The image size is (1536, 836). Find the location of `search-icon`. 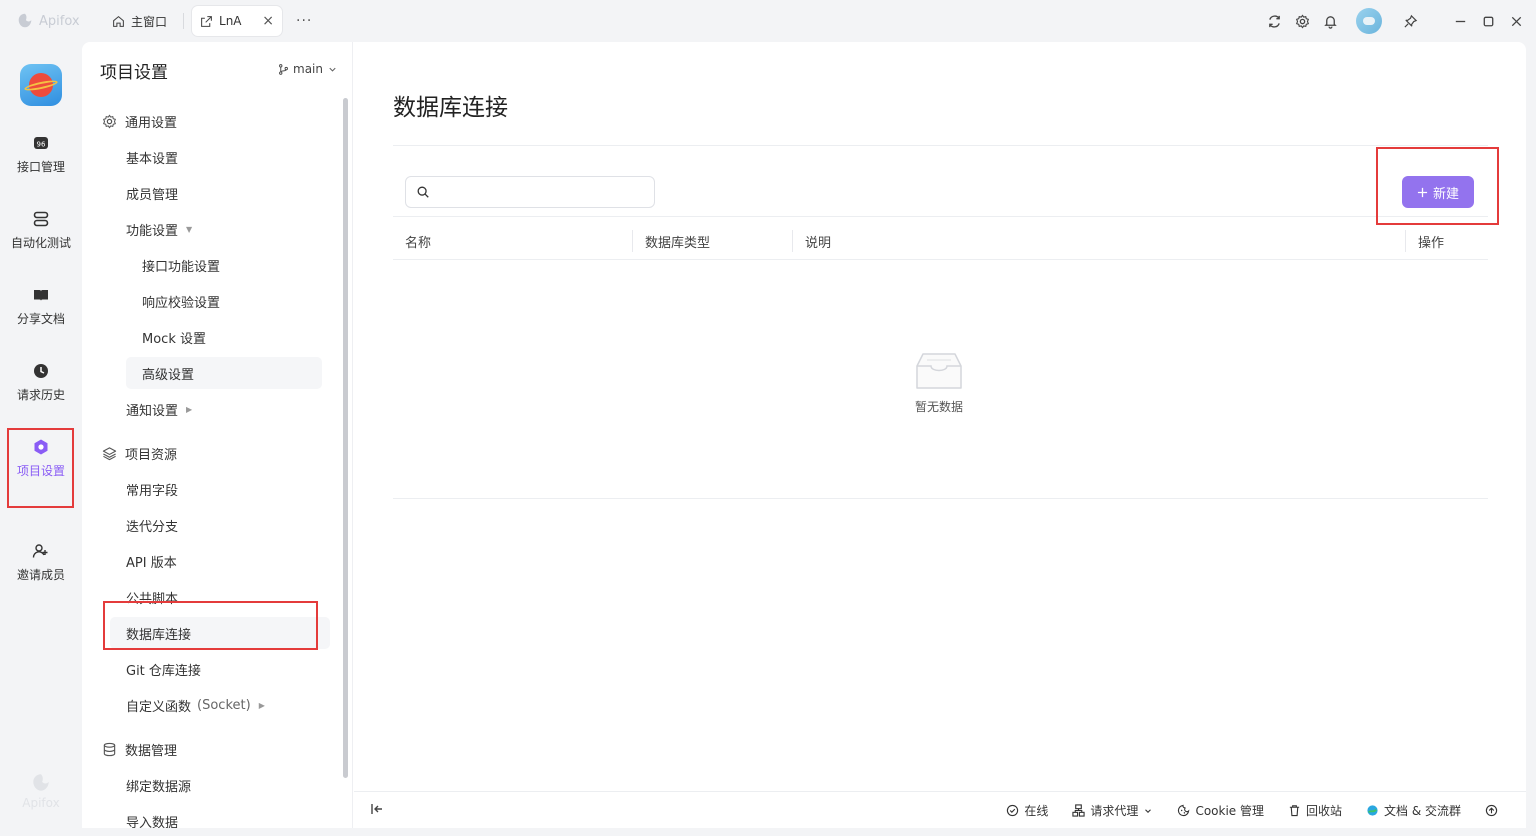

search-icon is located at coordinates (423, 192).